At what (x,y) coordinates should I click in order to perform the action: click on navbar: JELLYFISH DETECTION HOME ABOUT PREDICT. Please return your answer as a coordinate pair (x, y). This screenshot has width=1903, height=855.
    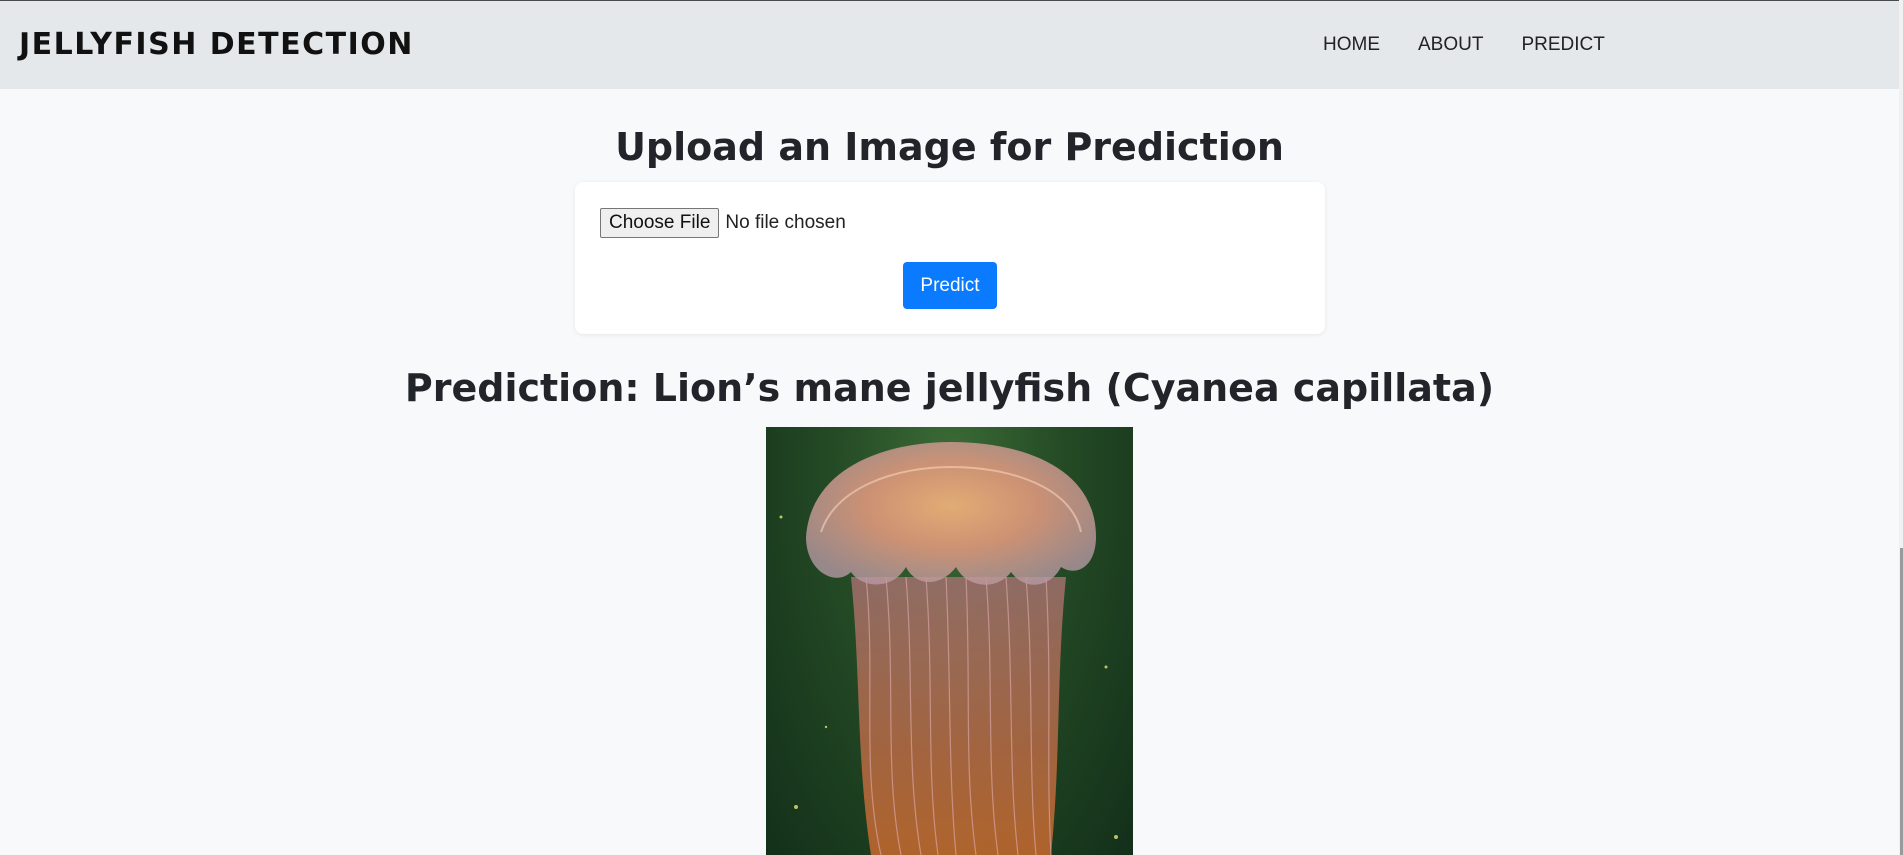
    Looking at the image, I should click on (949, 45).